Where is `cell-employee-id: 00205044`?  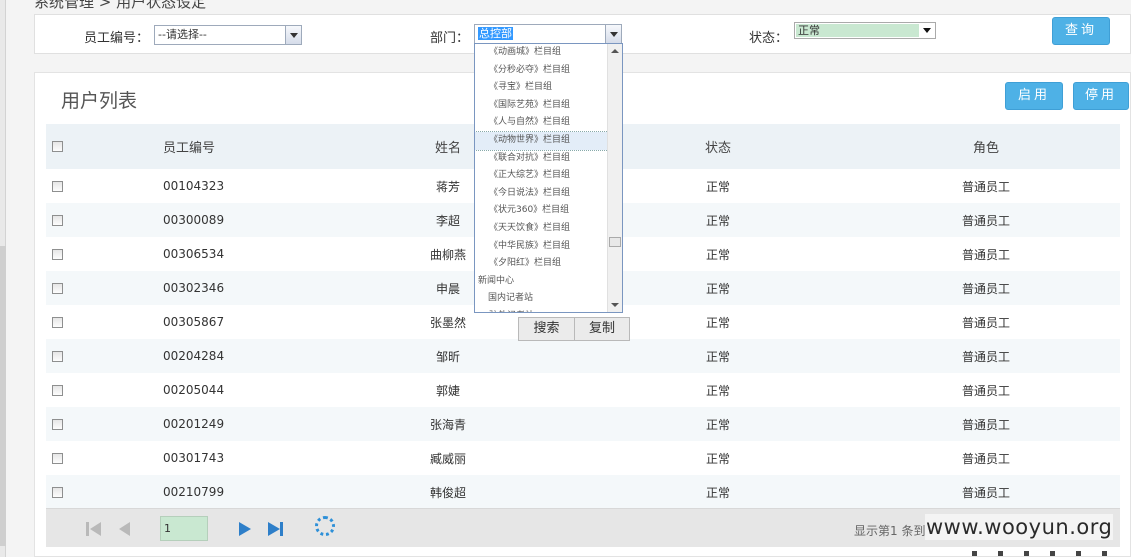 cell-employee-id: 00205044 is located at coordinates (194, 390).